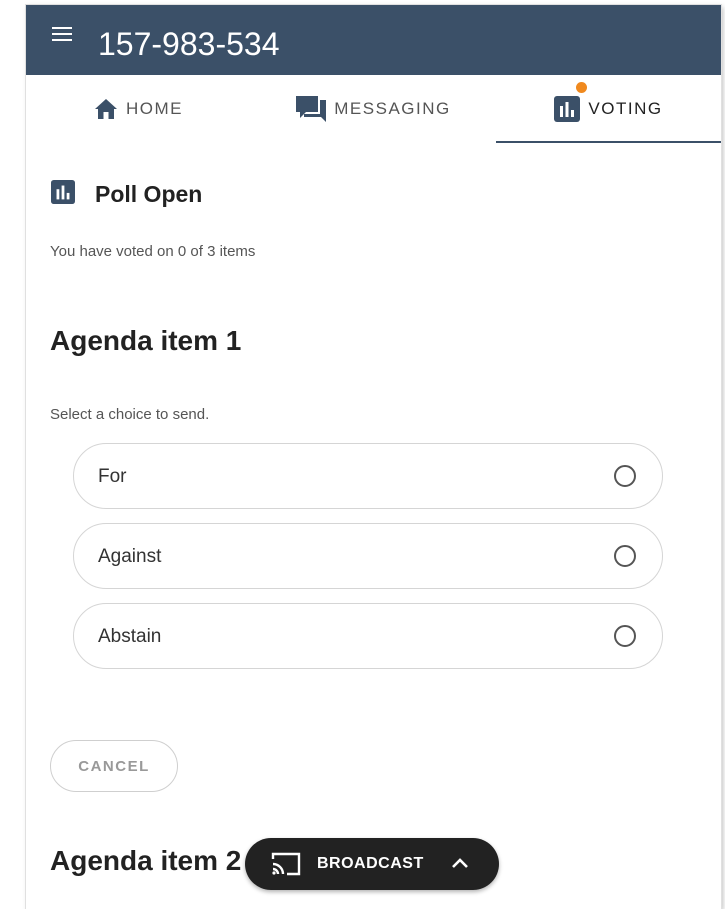 This screenshot has width=725, height=909. I want to click on choice-against: Against, so click(368, 556).